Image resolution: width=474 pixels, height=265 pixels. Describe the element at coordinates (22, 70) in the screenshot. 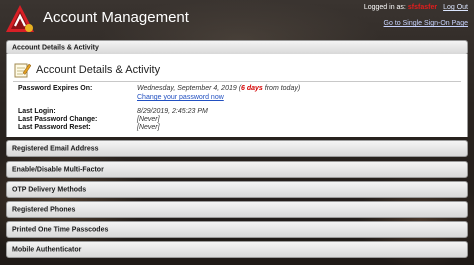

I see `notepad-pencil-icon` at that location.